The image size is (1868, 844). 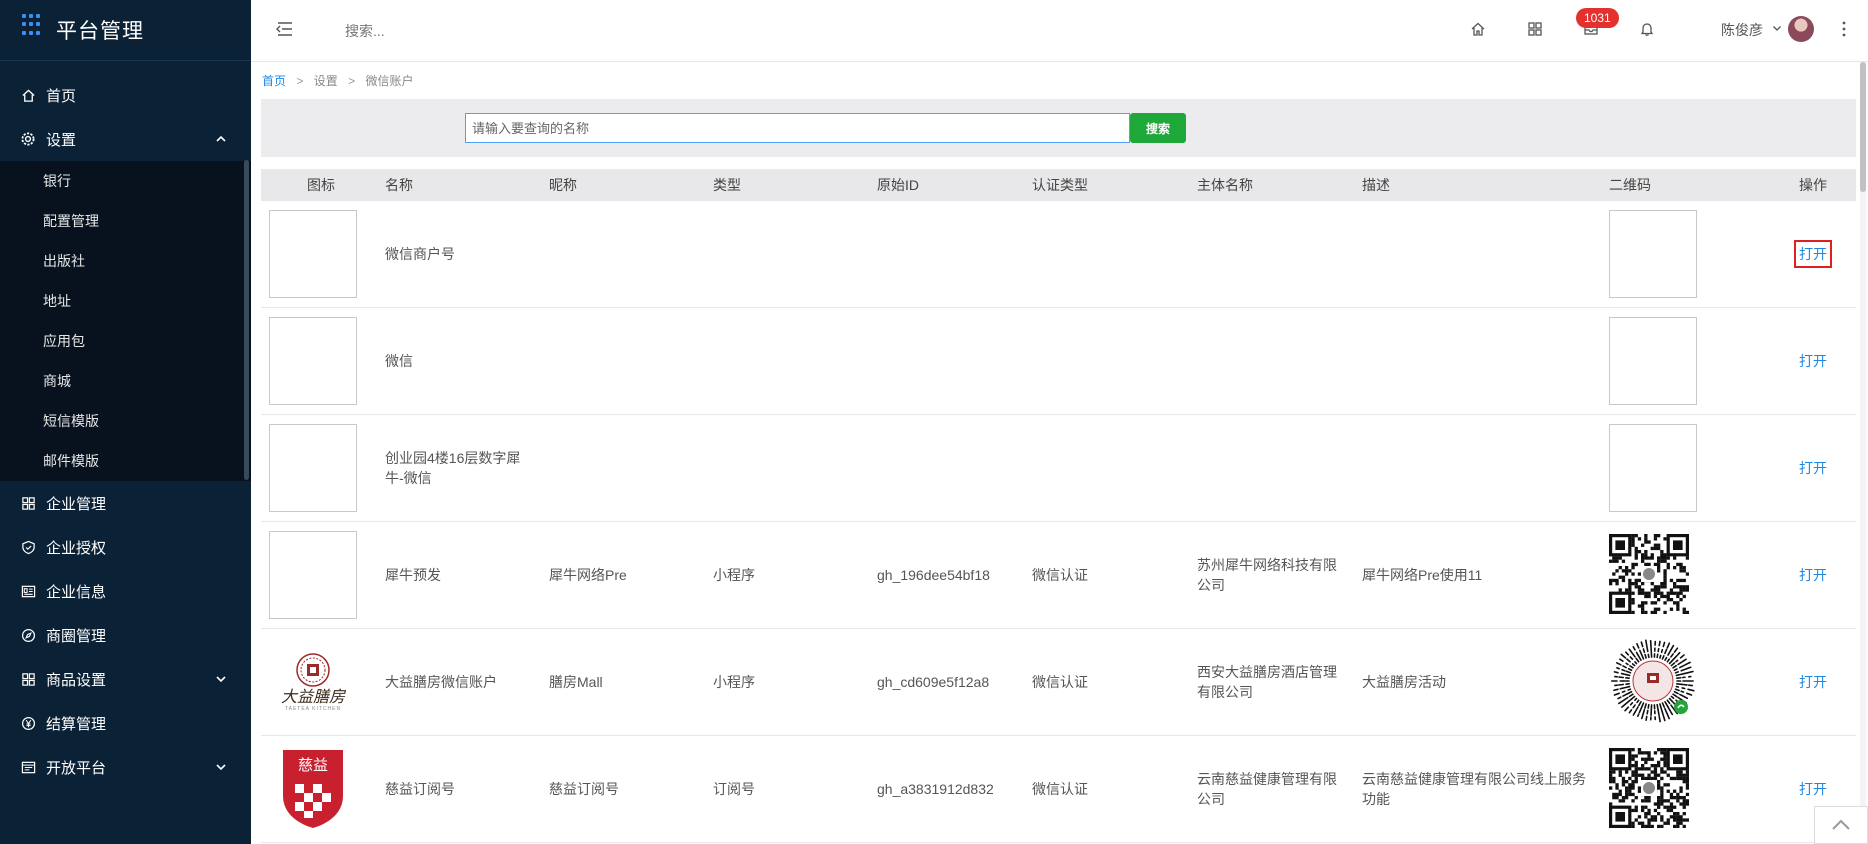 What do you see at coordinates (125, 221) in the screenshot?
I see `sidebar-subitem-config: 配置管理` at bounding box center [125, 221].